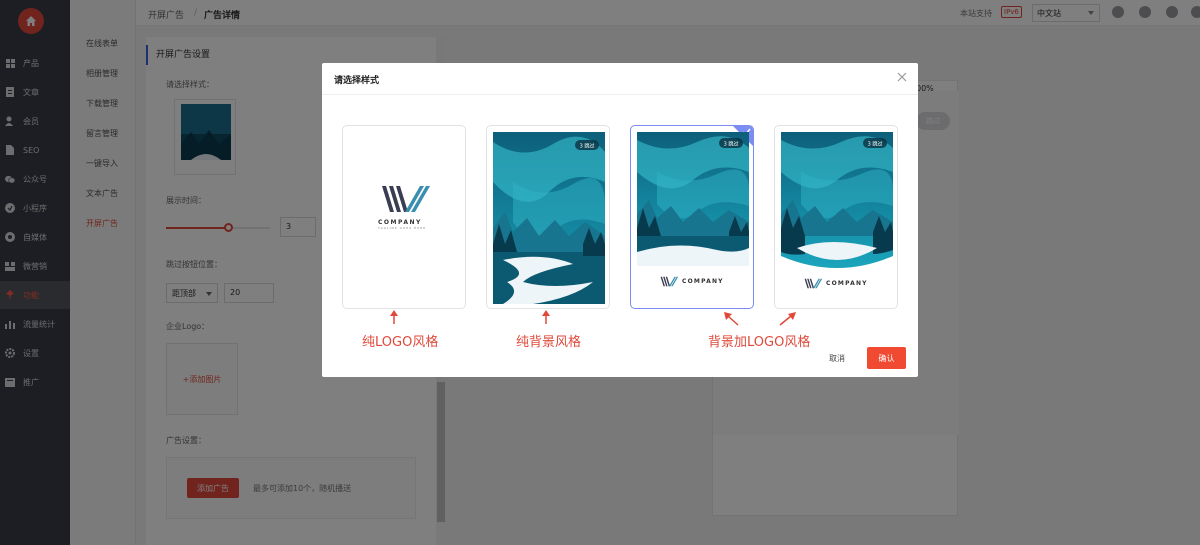 This screenshot has height=545, width=1200. Describe the element at coordinates (549, 342) in the screenshot. I see `caption-background-only: 纯背景风格` at that location.